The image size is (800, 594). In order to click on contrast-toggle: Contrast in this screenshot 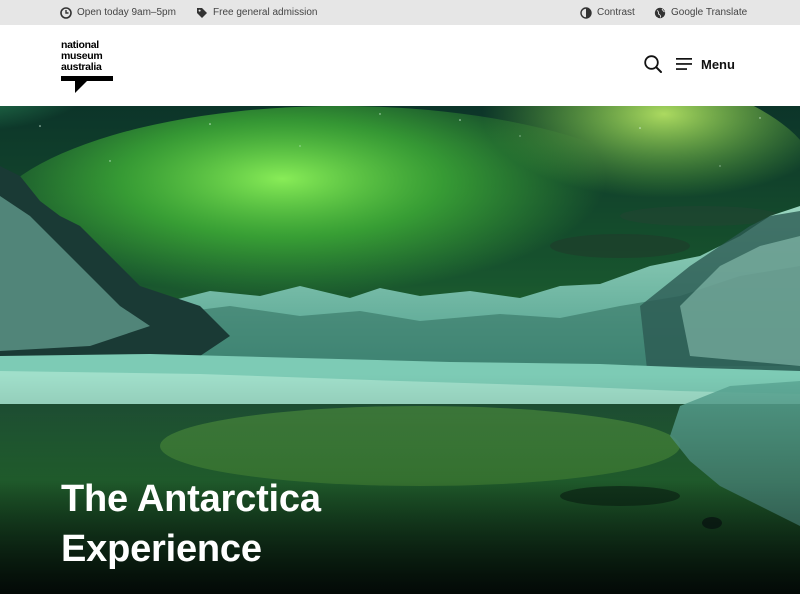, I will do `click(607, 12)`.